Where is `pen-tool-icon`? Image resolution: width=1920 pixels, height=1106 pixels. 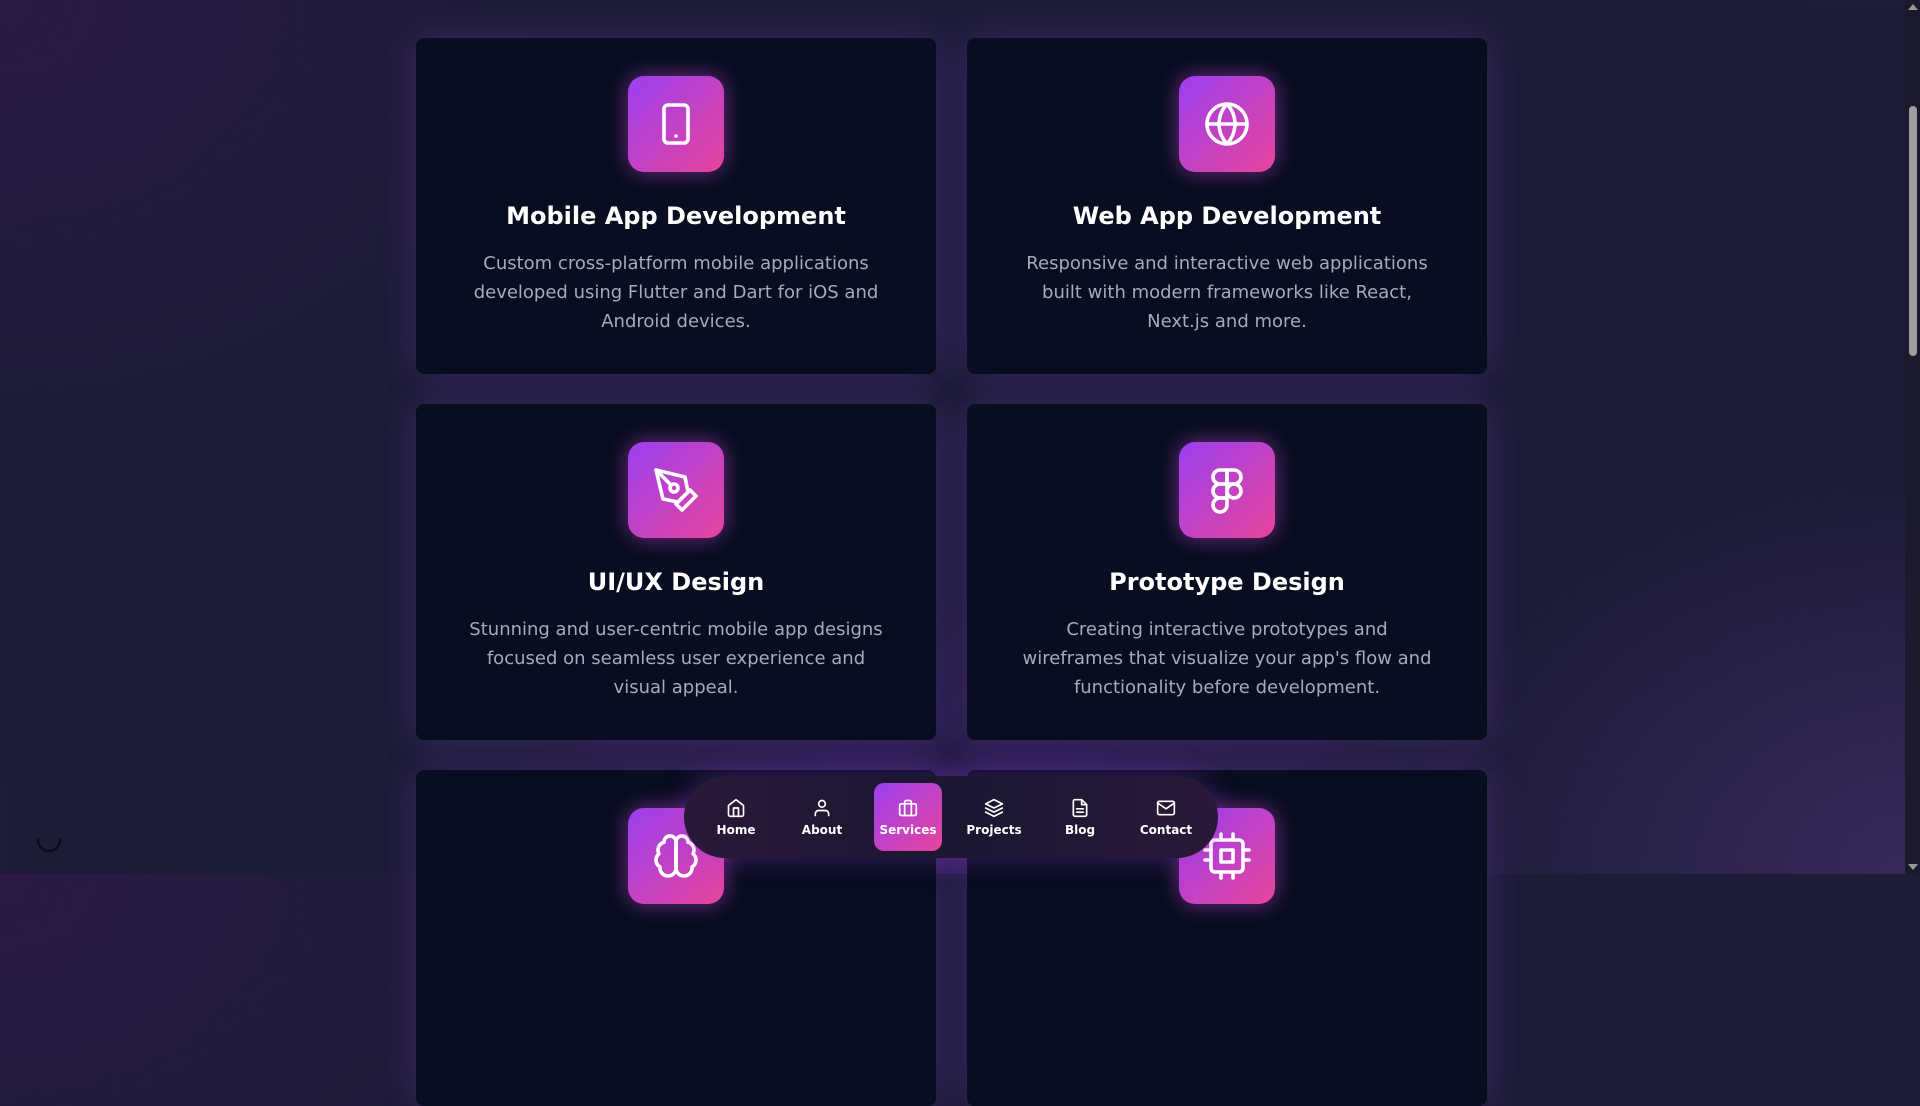
pen-tool-icon is located at coordinates (676, 490).